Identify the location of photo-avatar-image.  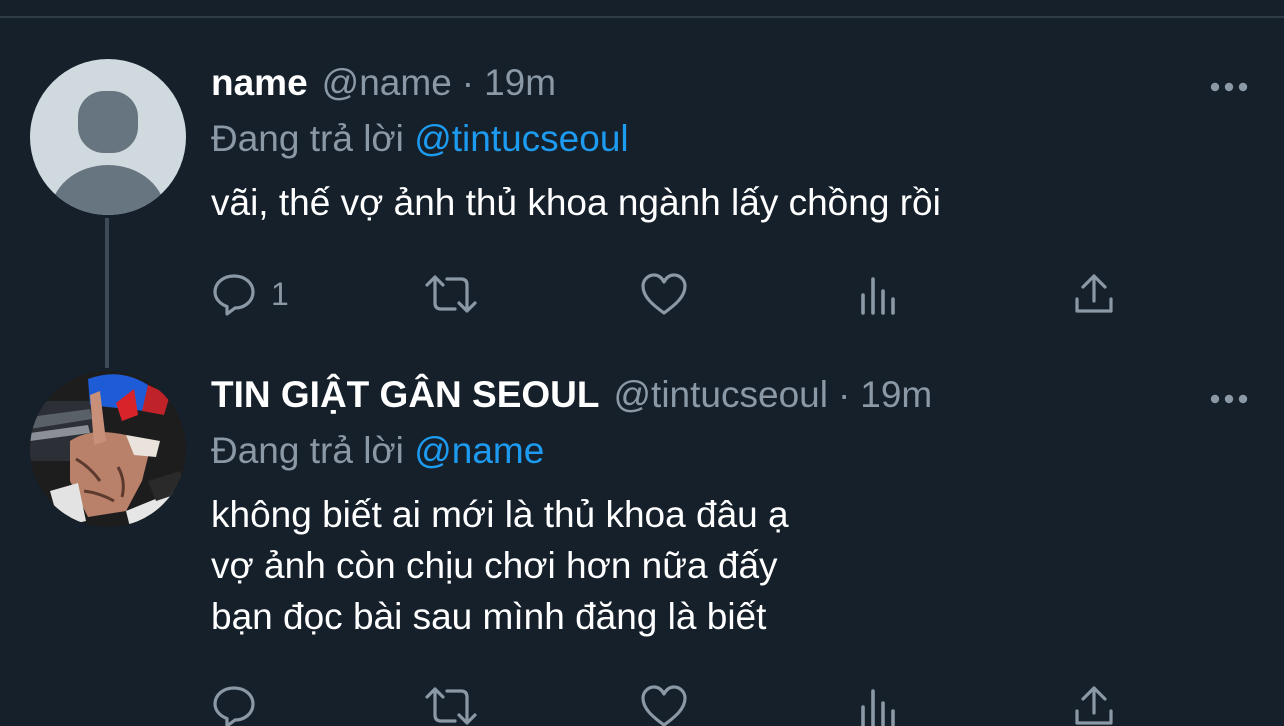
(108, 449).